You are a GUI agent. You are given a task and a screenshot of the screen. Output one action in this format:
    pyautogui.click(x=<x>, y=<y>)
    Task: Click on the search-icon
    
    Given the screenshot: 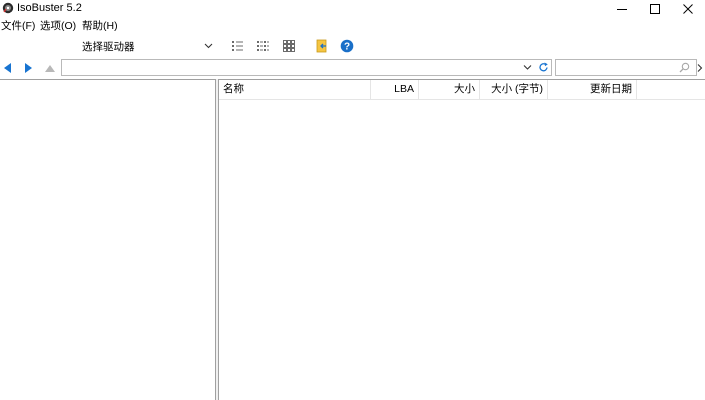 What is the action you would take?
    pyautogui.click(x=684, y=67)
    